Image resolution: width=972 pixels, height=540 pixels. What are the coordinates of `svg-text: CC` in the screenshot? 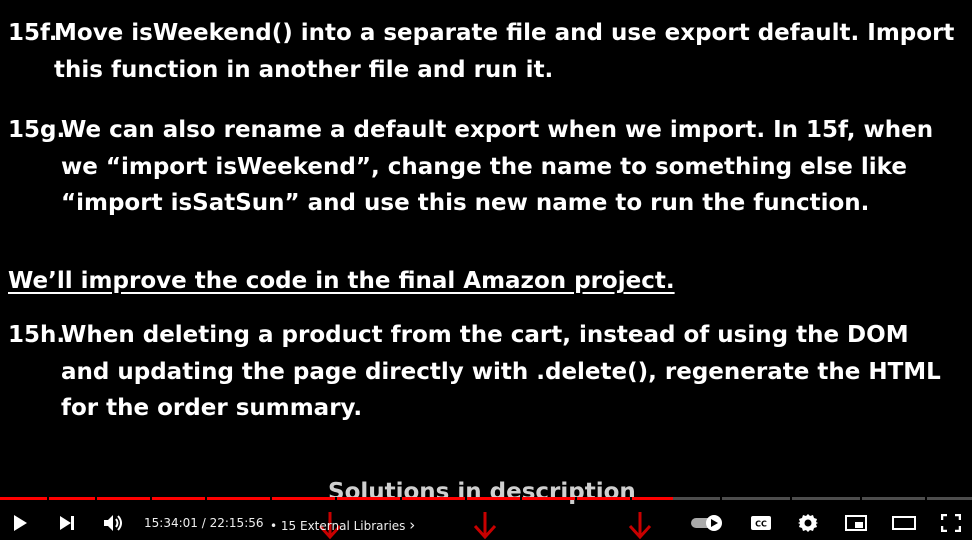 It's located at (761, 524).